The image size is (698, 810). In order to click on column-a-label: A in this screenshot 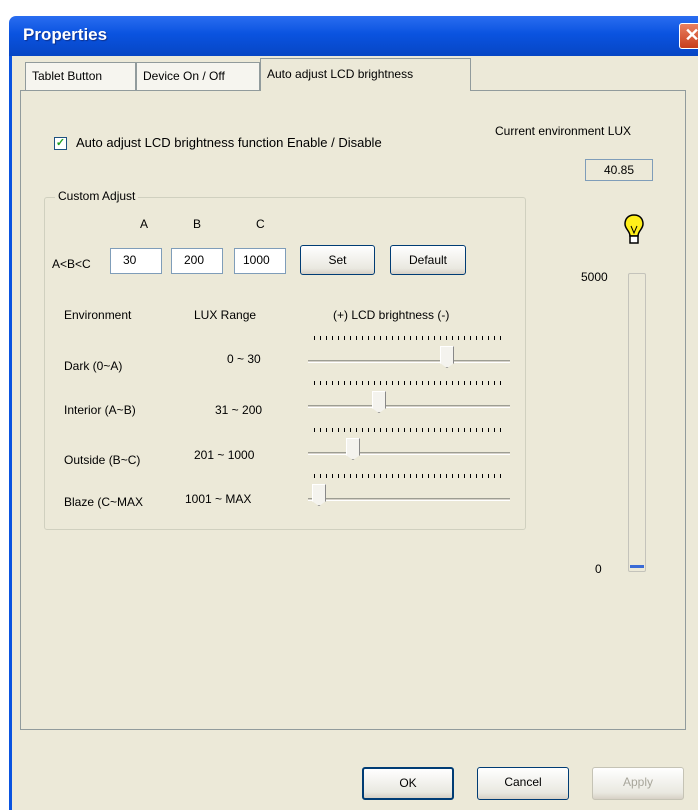, I will do `click(144, 224)`.